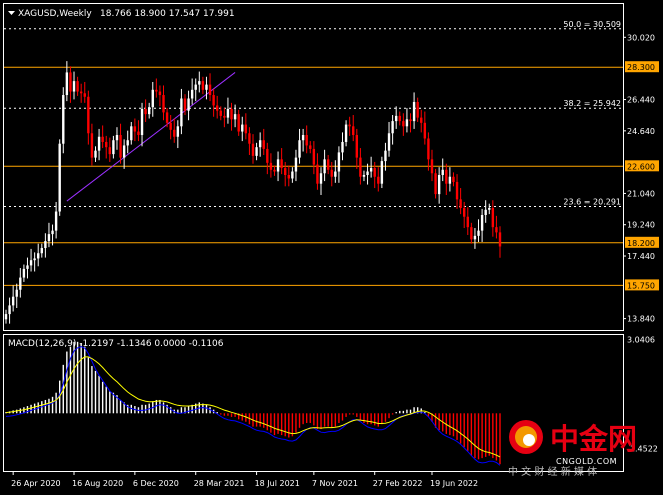  I want to click on symbol-dropdown-icon, so click(11, 13).